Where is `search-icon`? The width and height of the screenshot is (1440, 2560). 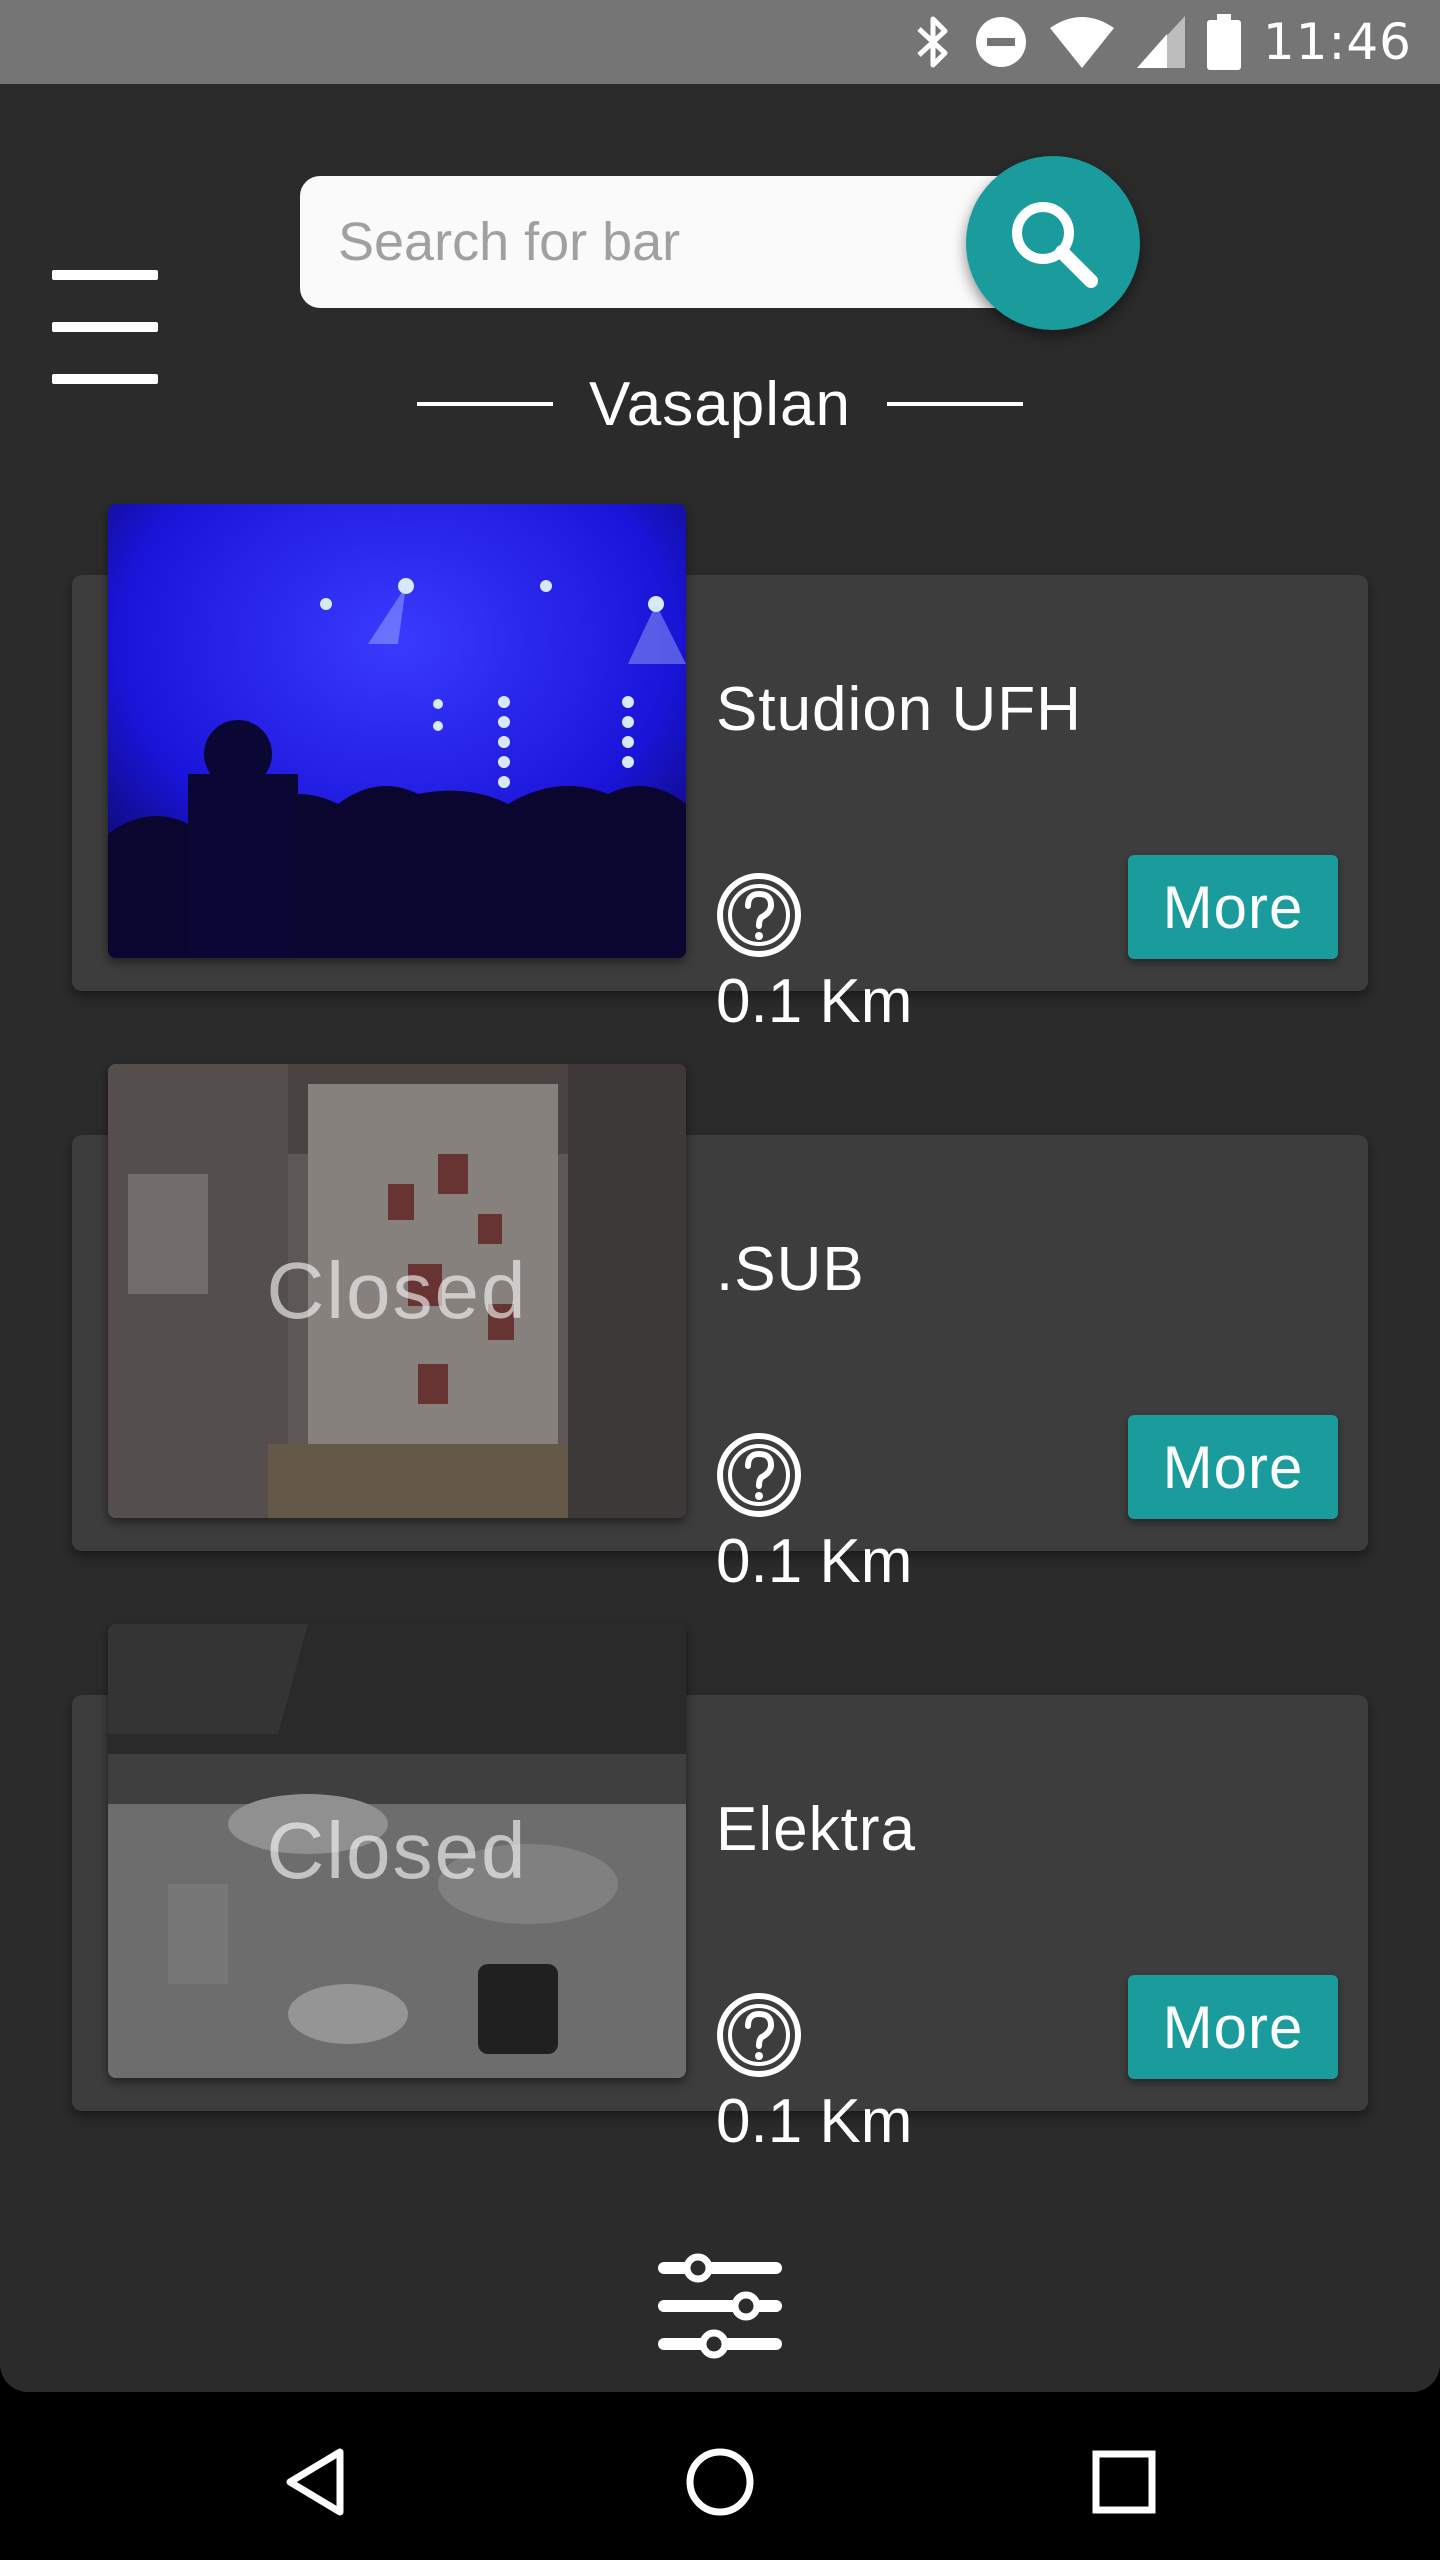 search-icon is located at coordinates (1055, 245).